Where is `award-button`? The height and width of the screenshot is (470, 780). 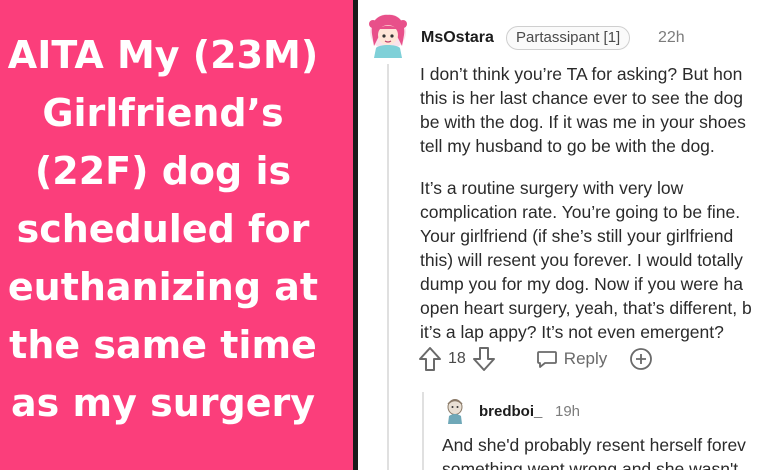
award-button is located at coordinates (641, 359).